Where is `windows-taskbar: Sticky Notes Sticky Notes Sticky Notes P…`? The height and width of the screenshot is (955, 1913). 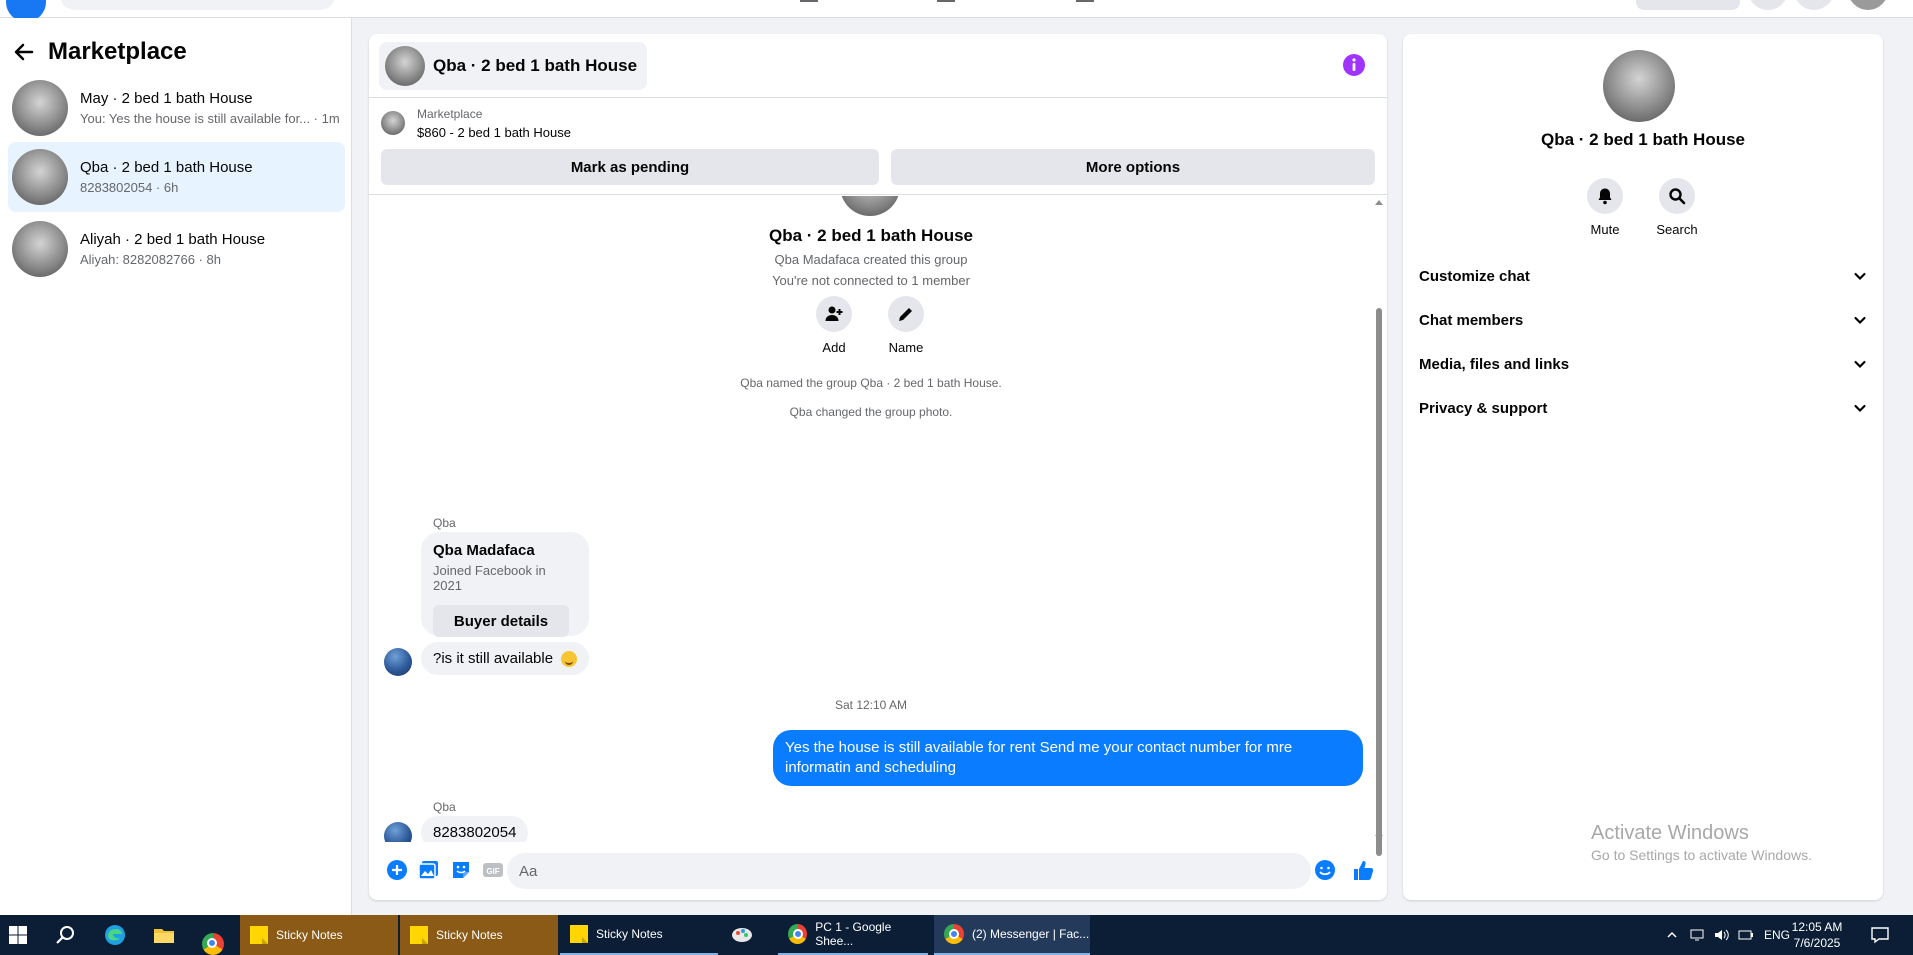 windows-taskbar: Sticky Notes Sticky Notes Sticky Notes P… is located at coordinates (956, 935).